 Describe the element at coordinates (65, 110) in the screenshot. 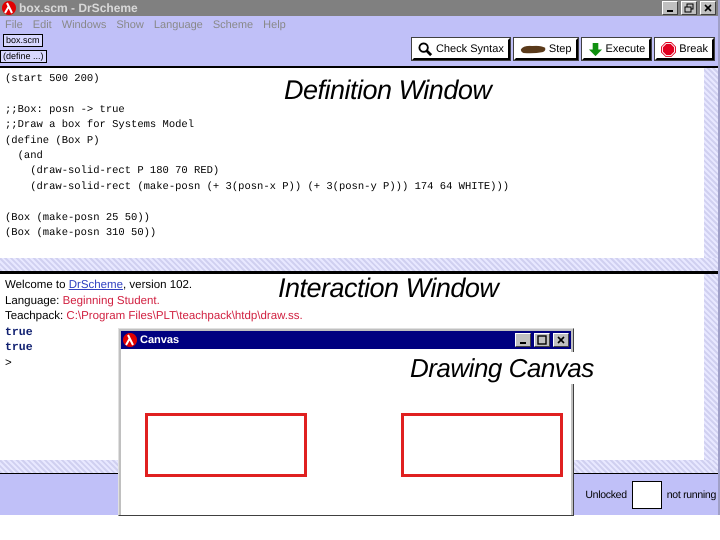

I see `code-line: ;;Box: posn -> true` at that location.